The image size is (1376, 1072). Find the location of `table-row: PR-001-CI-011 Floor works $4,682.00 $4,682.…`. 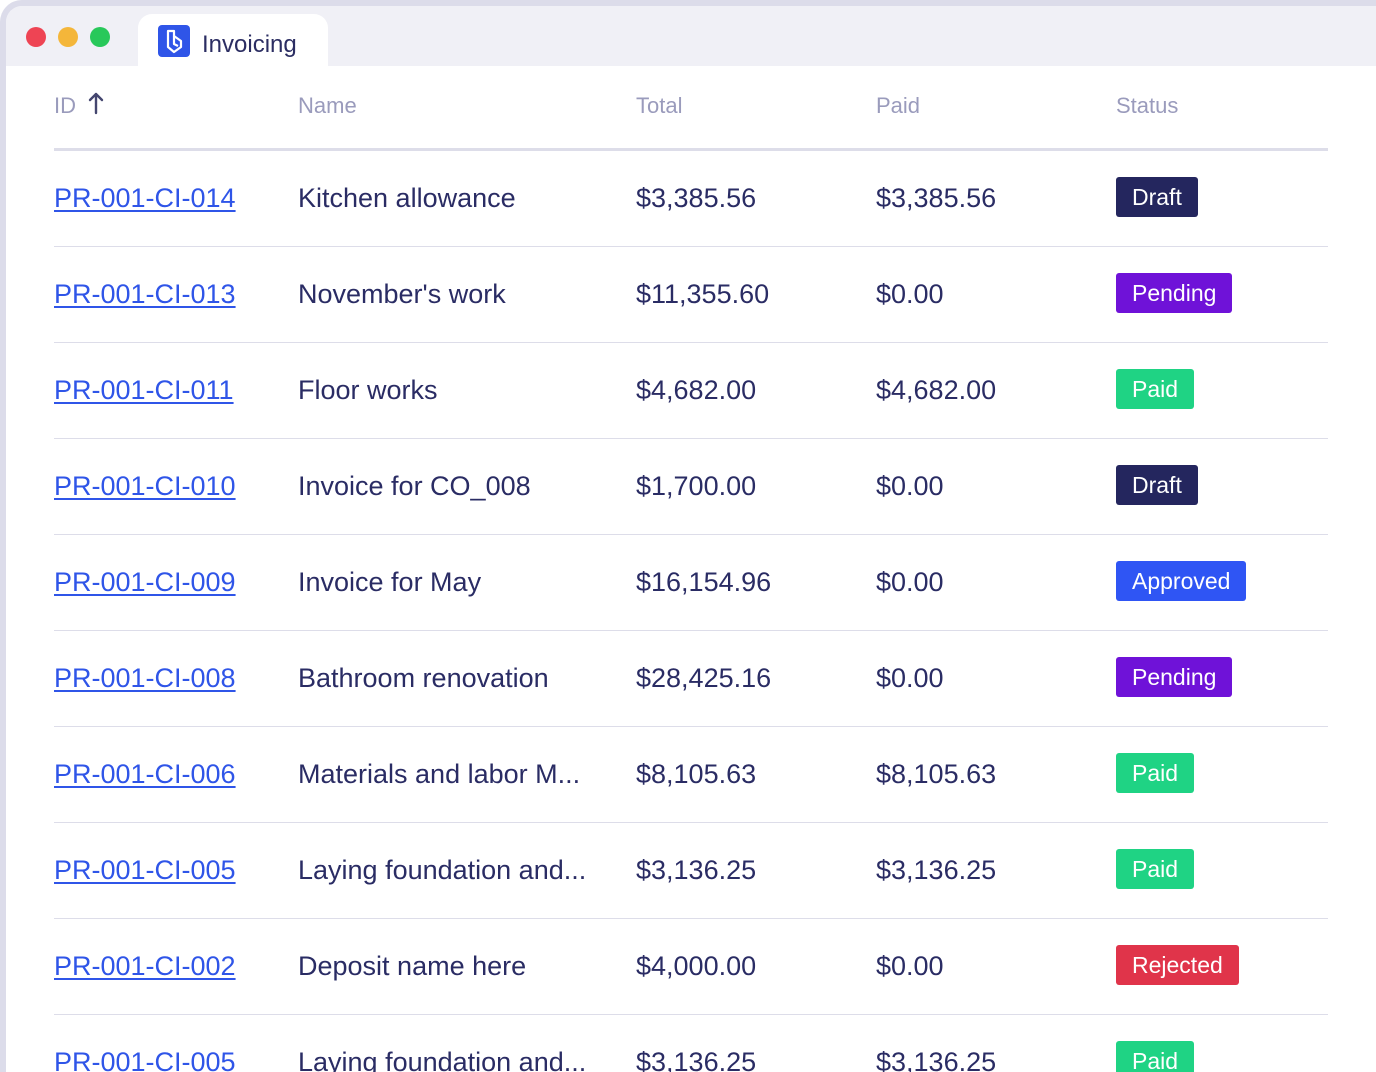

table-row: PR-001-CI-011 Floor works $4,682.00 $4,682.… is located at coordinates (691, 391).